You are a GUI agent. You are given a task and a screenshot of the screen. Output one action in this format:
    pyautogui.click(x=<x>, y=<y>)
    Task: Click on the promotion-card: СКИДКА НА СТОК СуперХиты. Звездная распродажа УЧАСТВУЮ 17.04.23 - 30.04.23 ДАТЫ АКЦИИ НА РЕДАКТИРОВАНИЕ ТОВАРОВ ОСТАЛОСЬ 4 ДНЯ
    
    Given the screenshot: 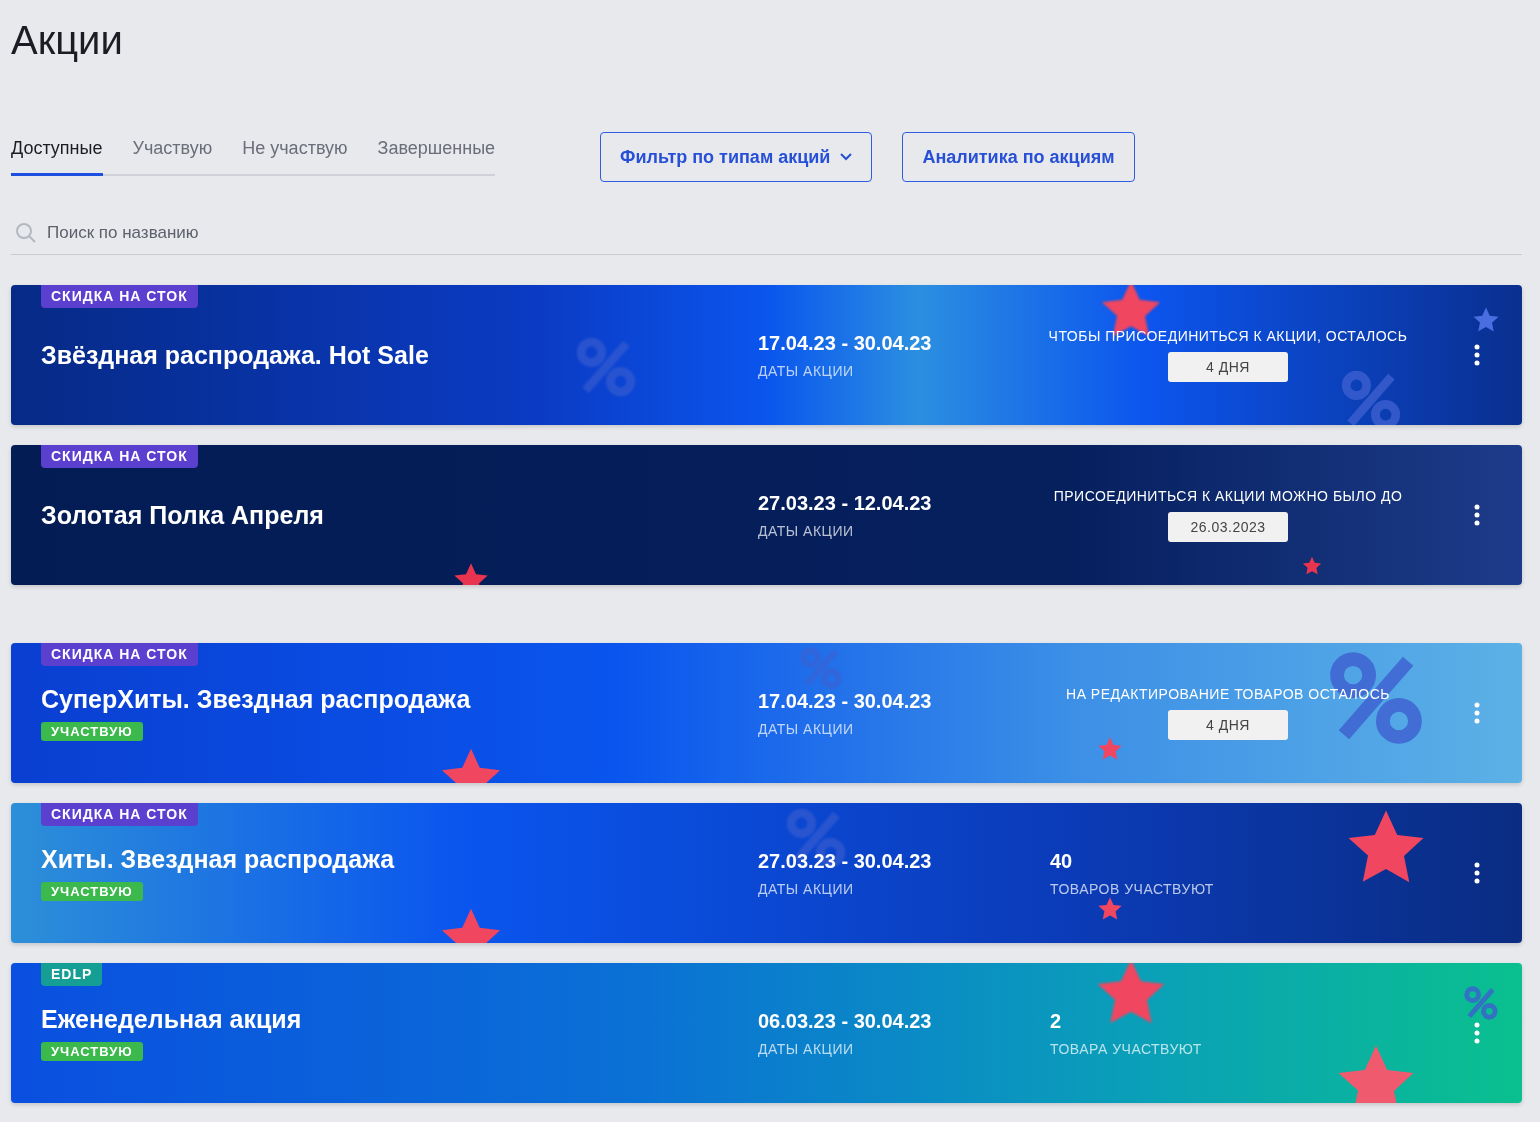 What is the action you would take?
    pyautogui.click(x=766, y=713)
    